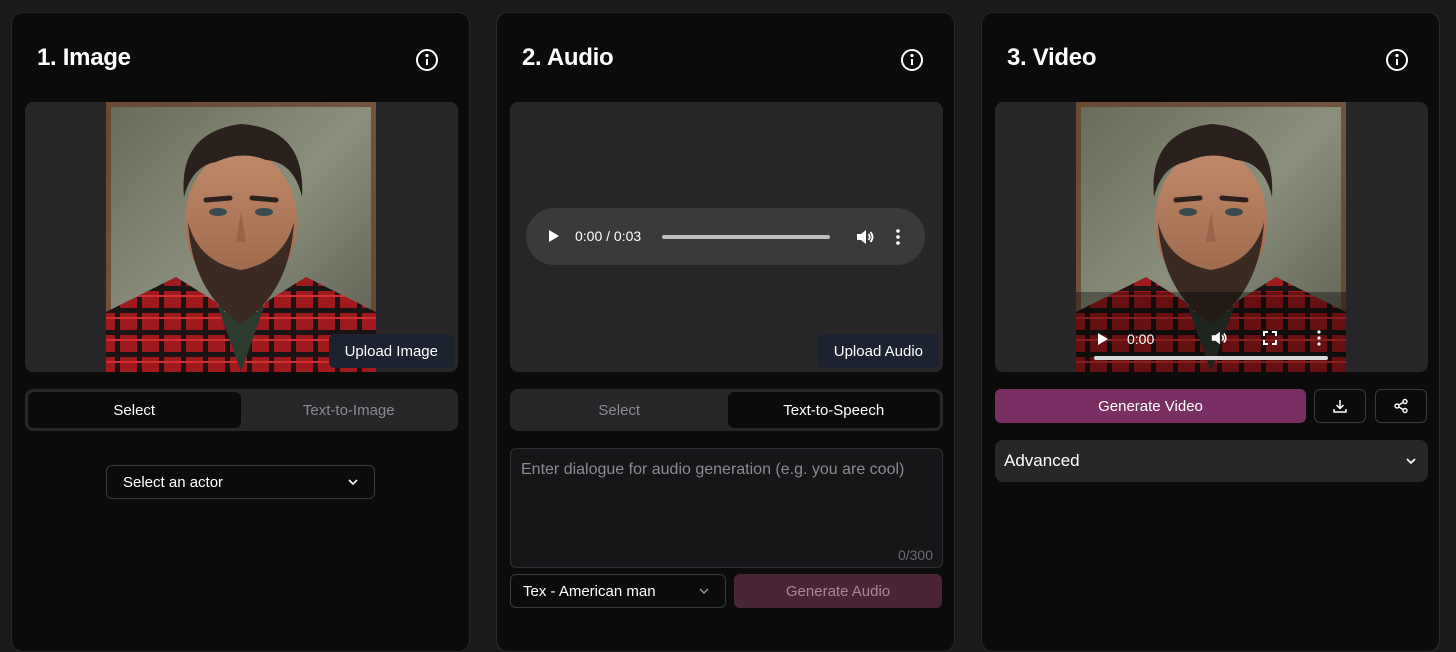 The image size is (1456, 652). I want to click on actor-select-value: Select an actor, so click(173, 482).